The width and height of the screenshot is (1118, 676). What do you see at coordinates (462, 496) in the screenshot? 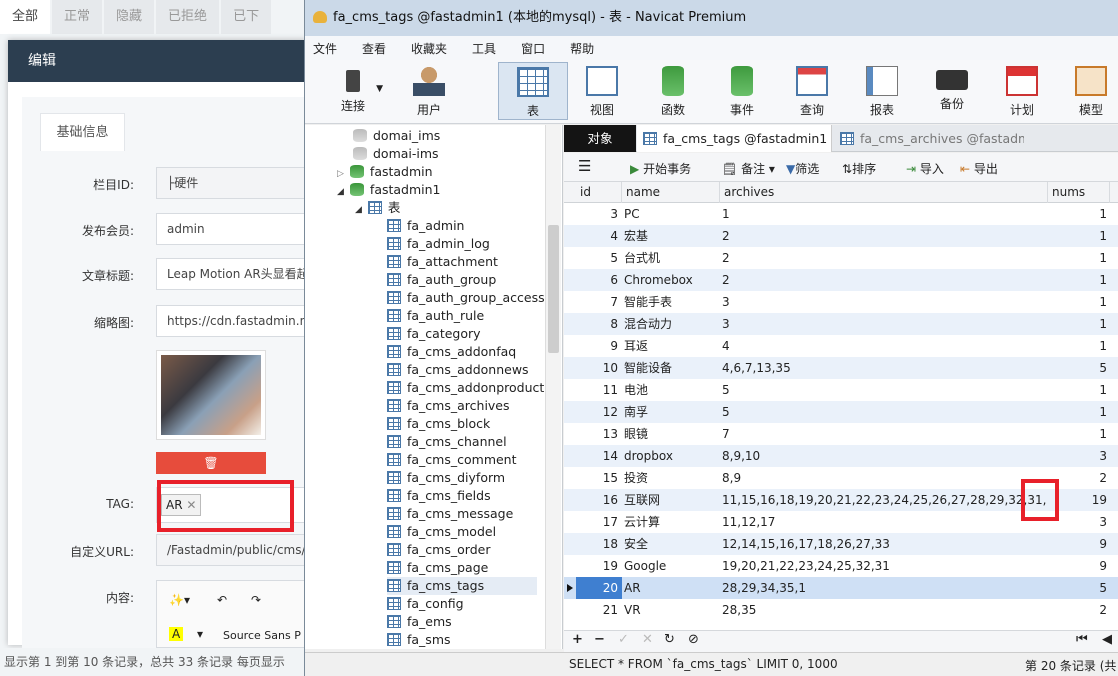
I see `tree-item-table: fa_cms_fields` at bounding box center [462, 496].